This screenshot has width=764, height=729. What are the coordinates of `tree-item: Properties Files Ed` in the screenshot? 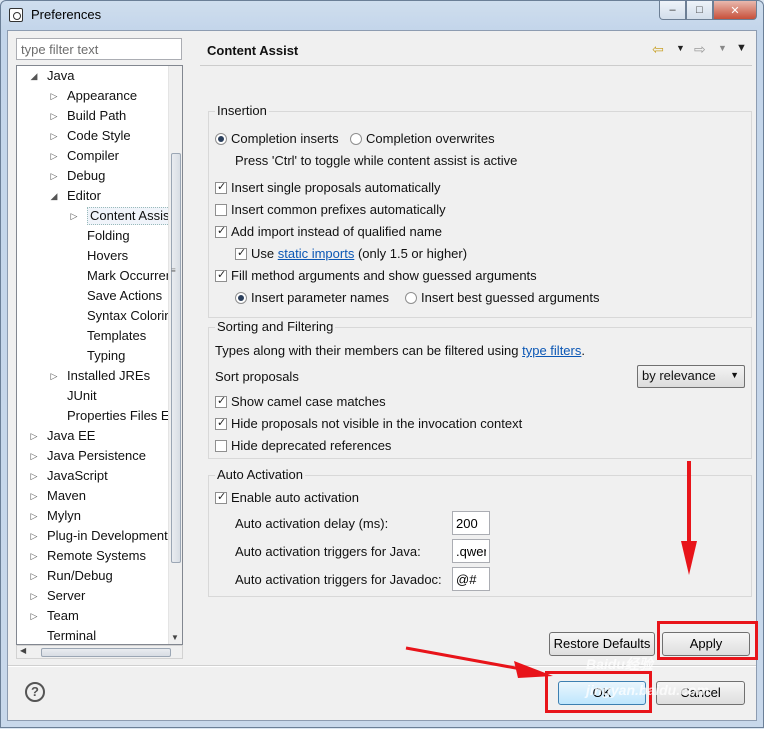 It's located at (97, 416).